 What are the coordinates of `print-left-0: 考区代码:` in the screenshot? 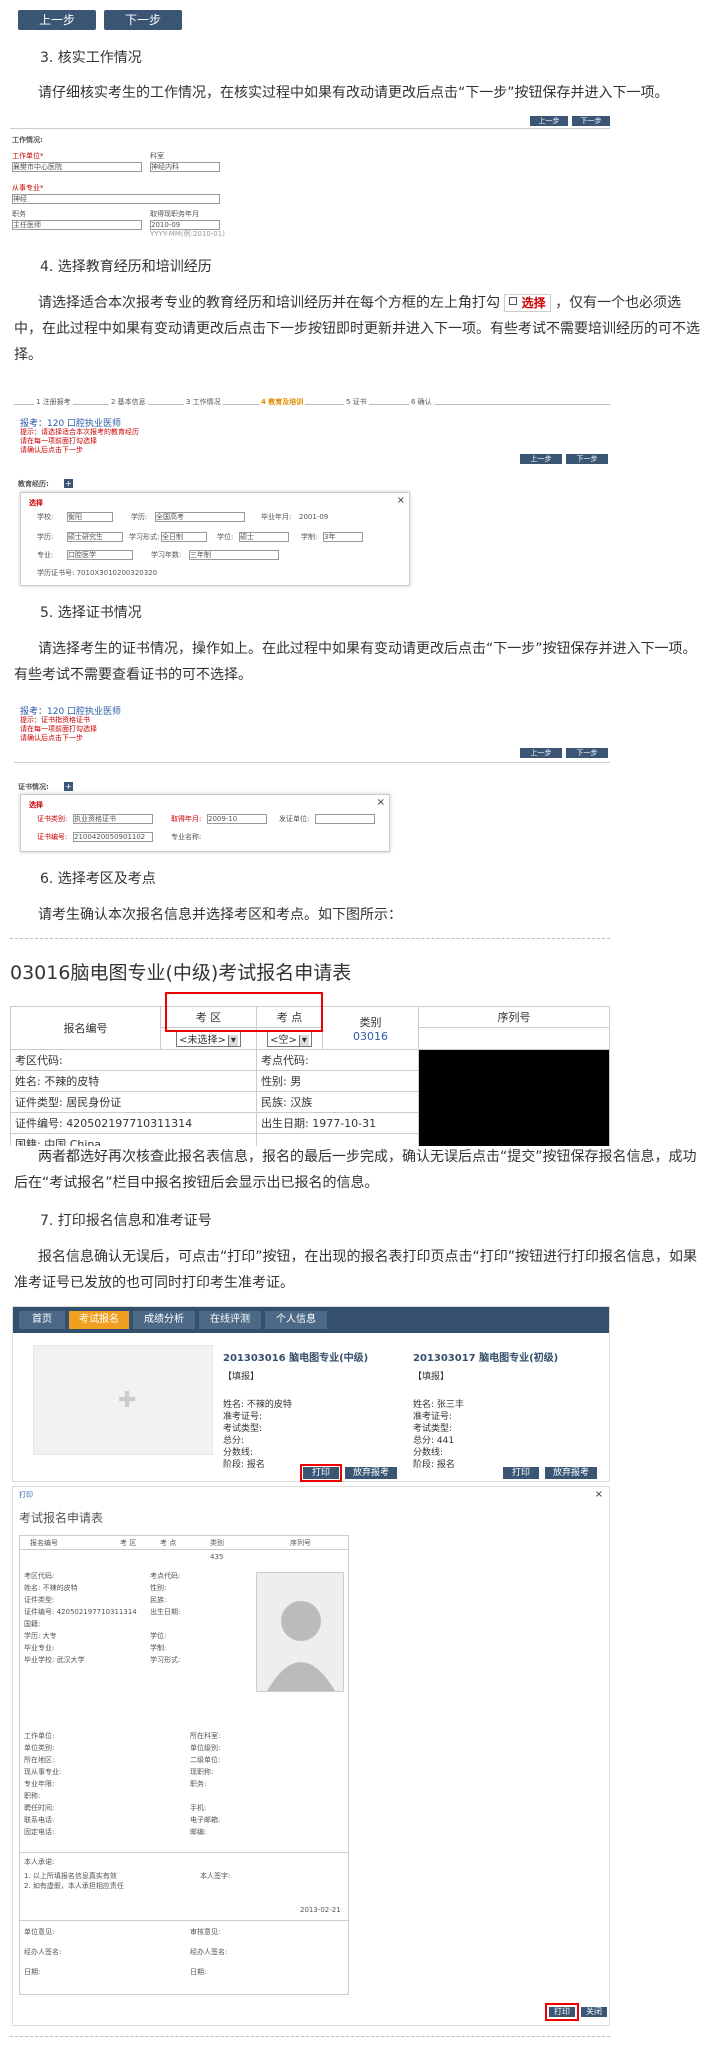 It's located at (39, 1576).